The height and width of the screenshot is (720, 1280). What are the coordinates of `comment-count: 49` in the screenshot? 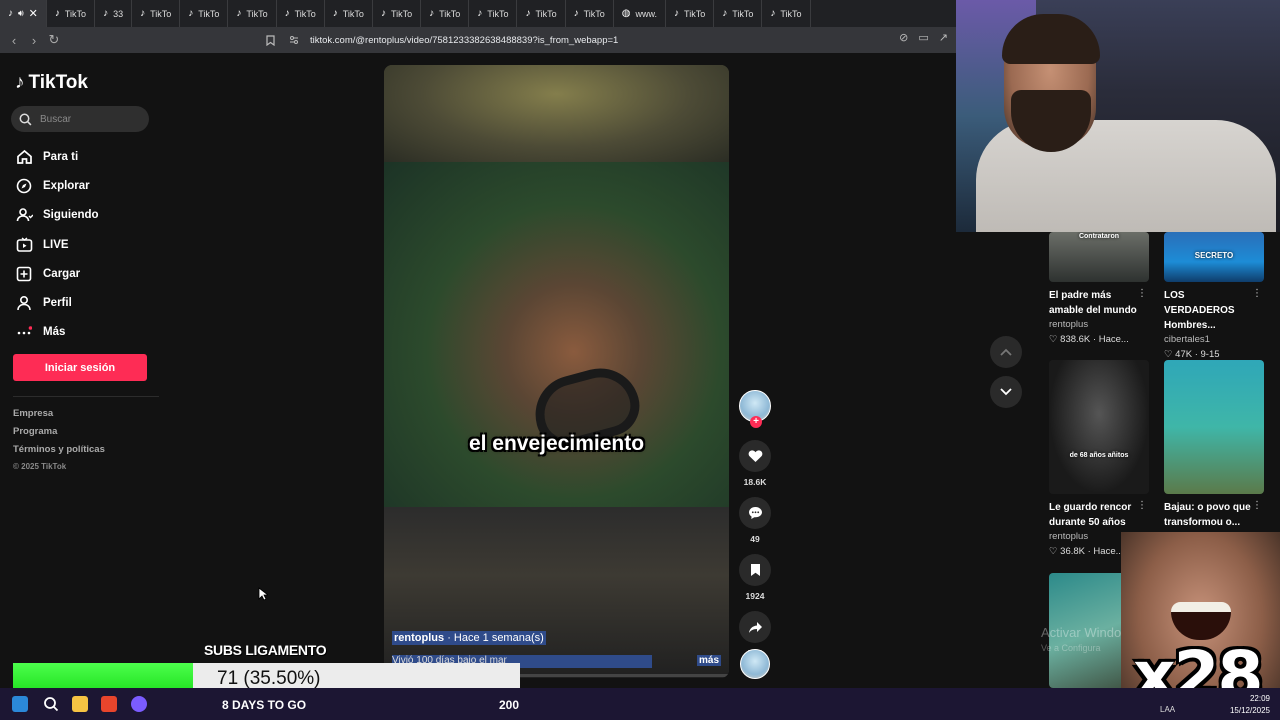 It's located at (755, 539).